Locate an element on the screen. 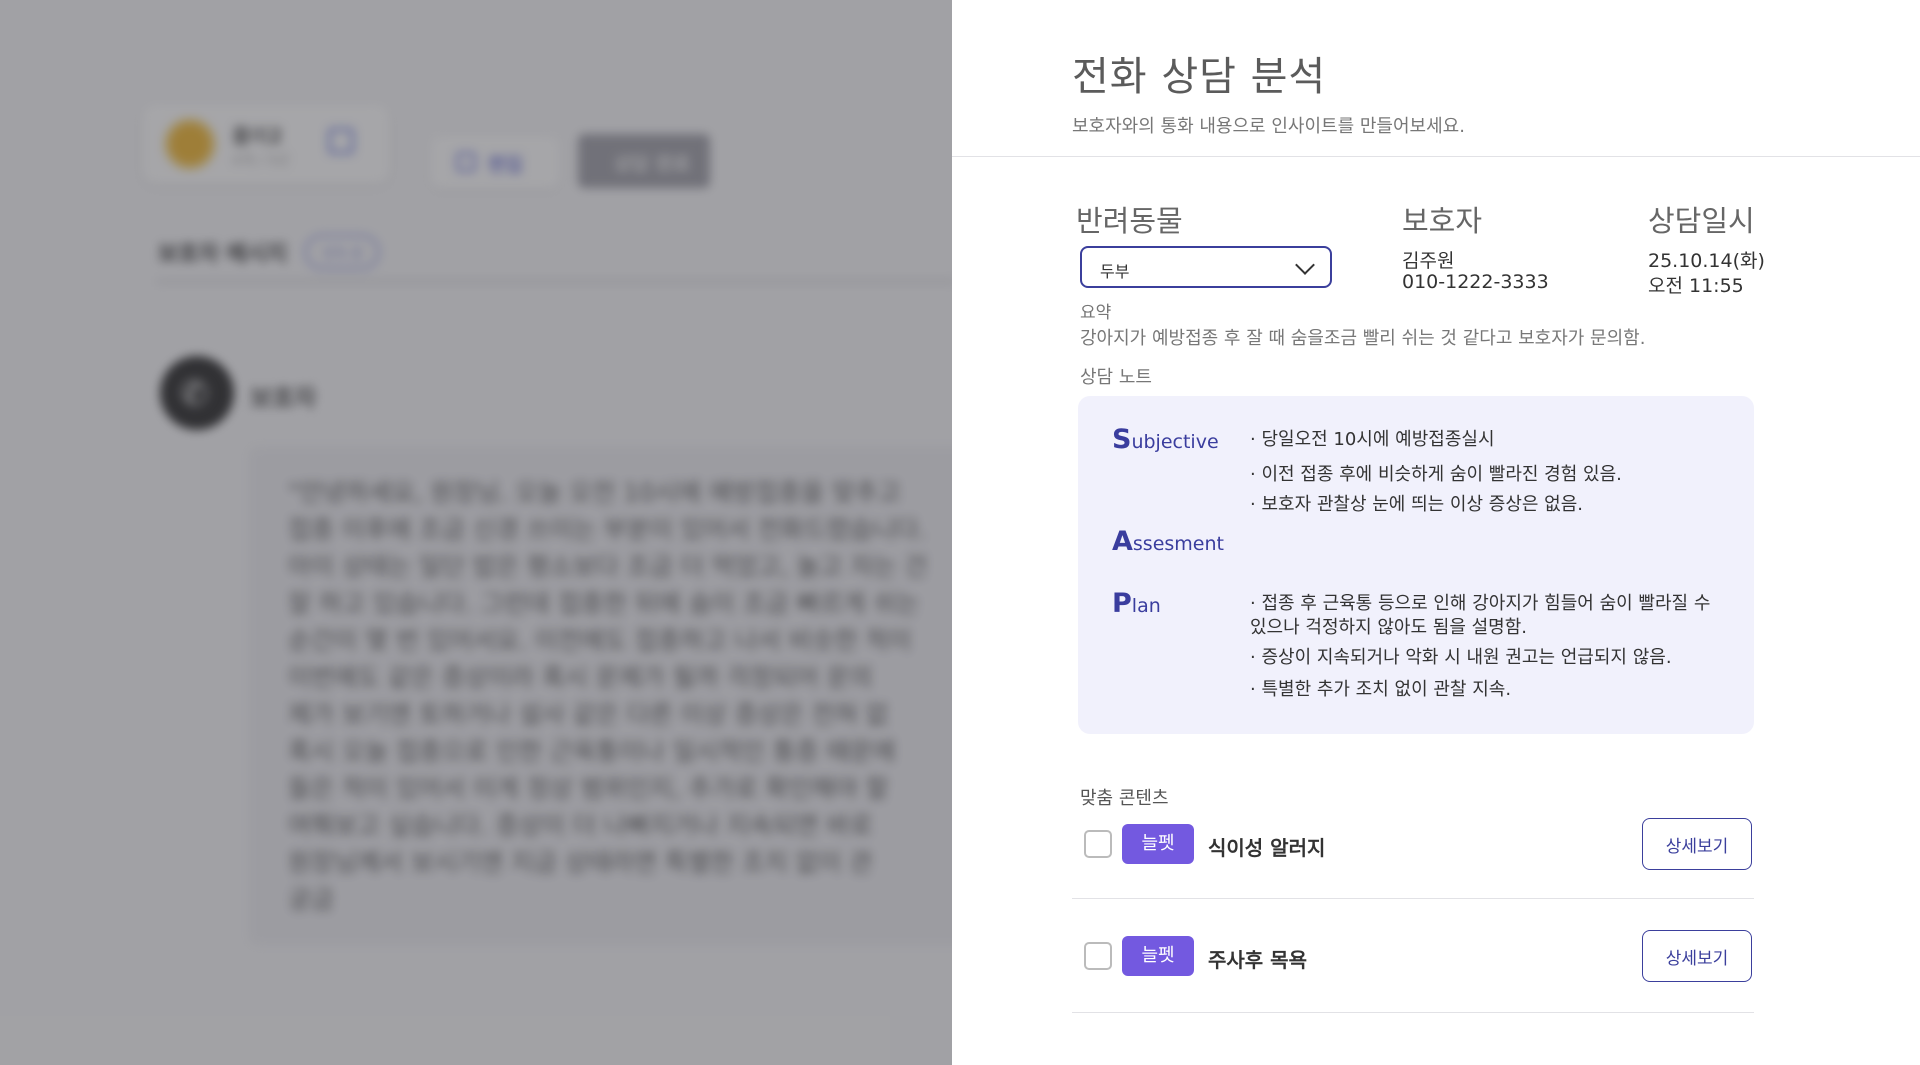 The image size is (1920, 1065). plan-item: · 증상이 지속되거나 악화 시 내원 권고는 언급되지 않음. is located at coordinates (1461, 657).